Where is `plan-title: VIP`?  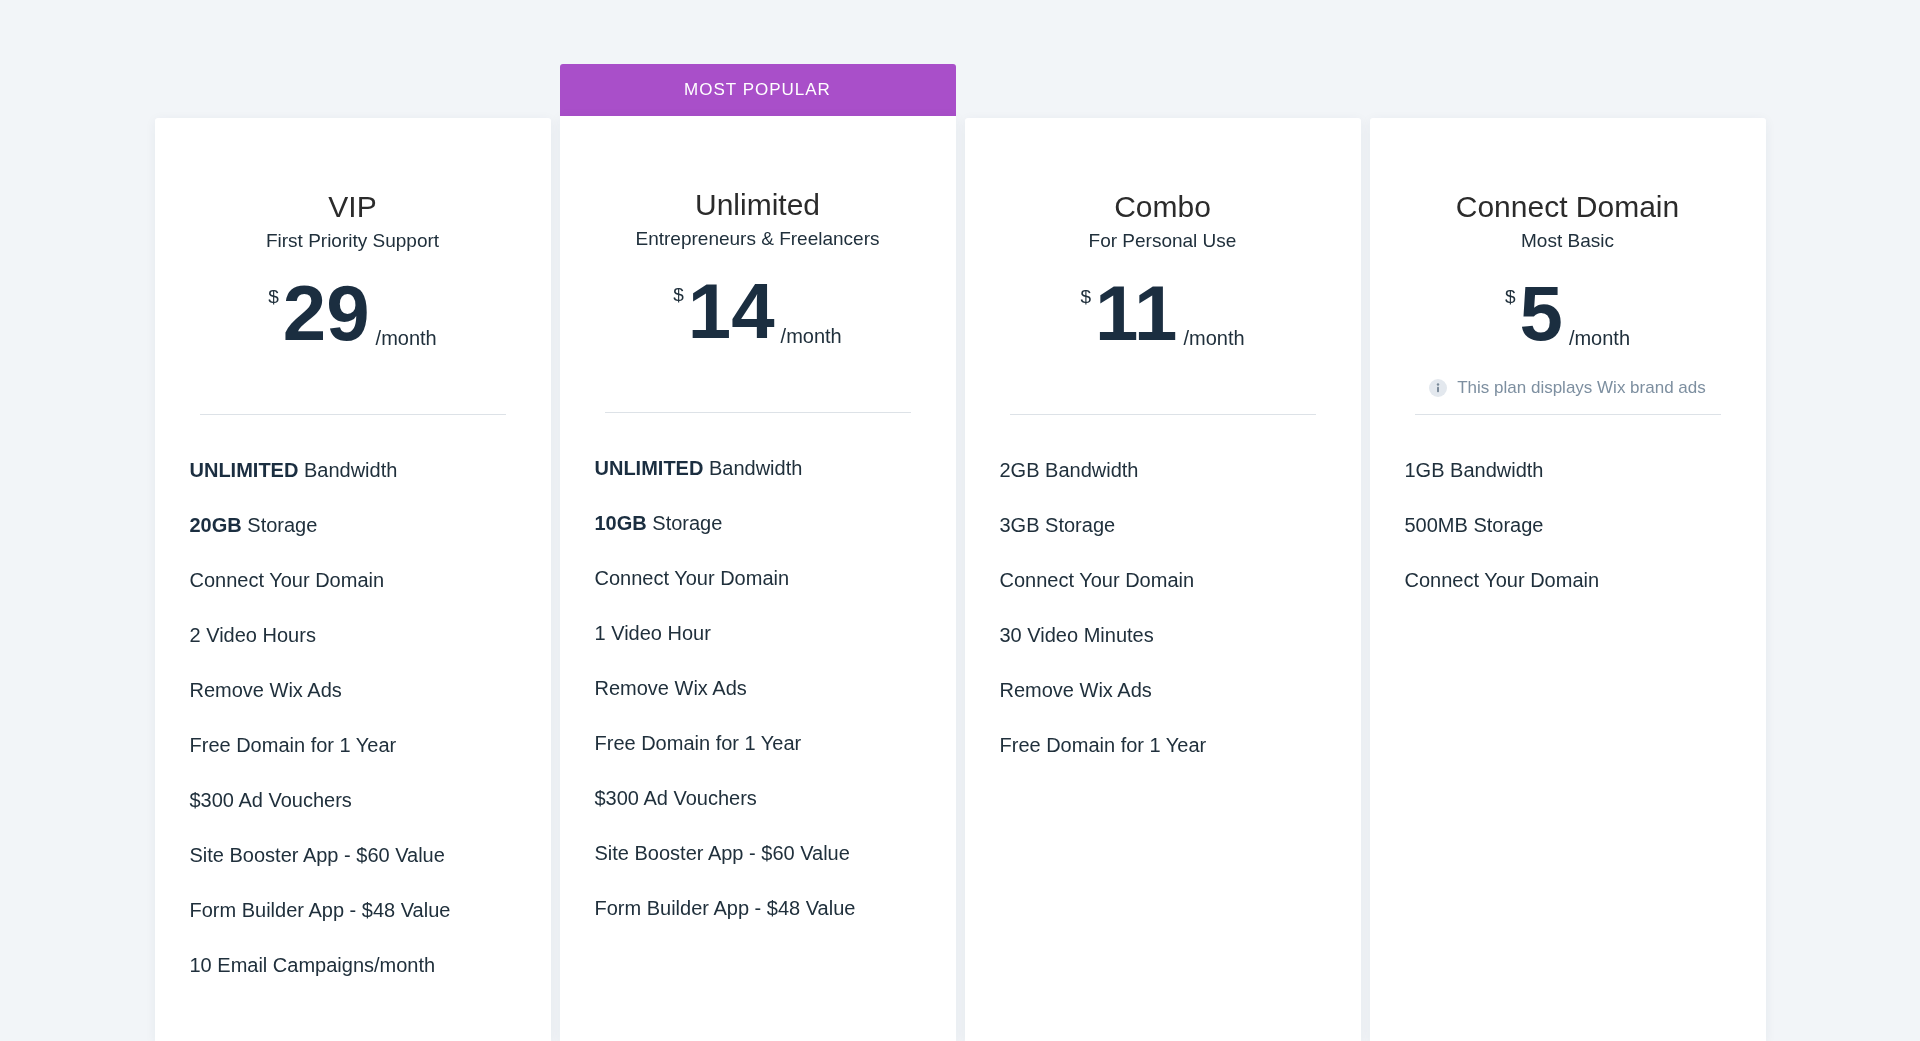 plan-title: VIP is located at coordinates (352, 207).